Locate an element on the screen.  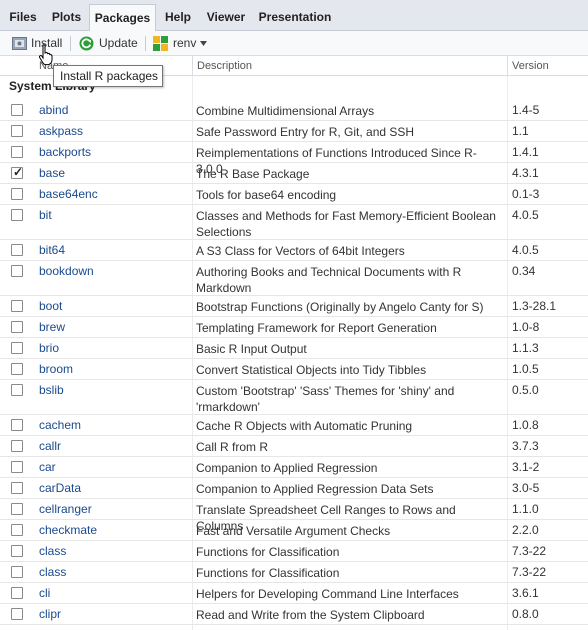
package-name-link: boot is located at coordinates (50, 306).